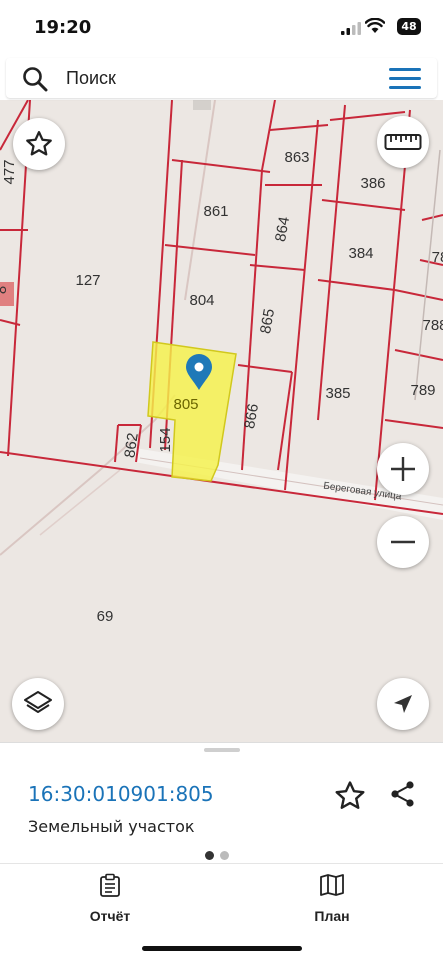 The width and height of the screenshot is (443, 961). I want to click on page-dot-active, so click(209, 855).